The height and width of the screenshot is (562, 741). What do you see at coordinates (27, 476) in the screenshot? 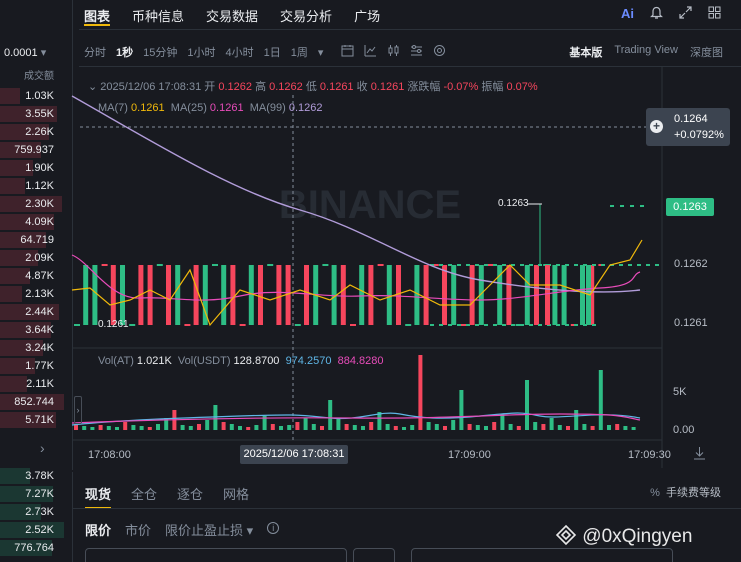
I see `buy-volume: 3.78K` at bounding box center [27, 476].